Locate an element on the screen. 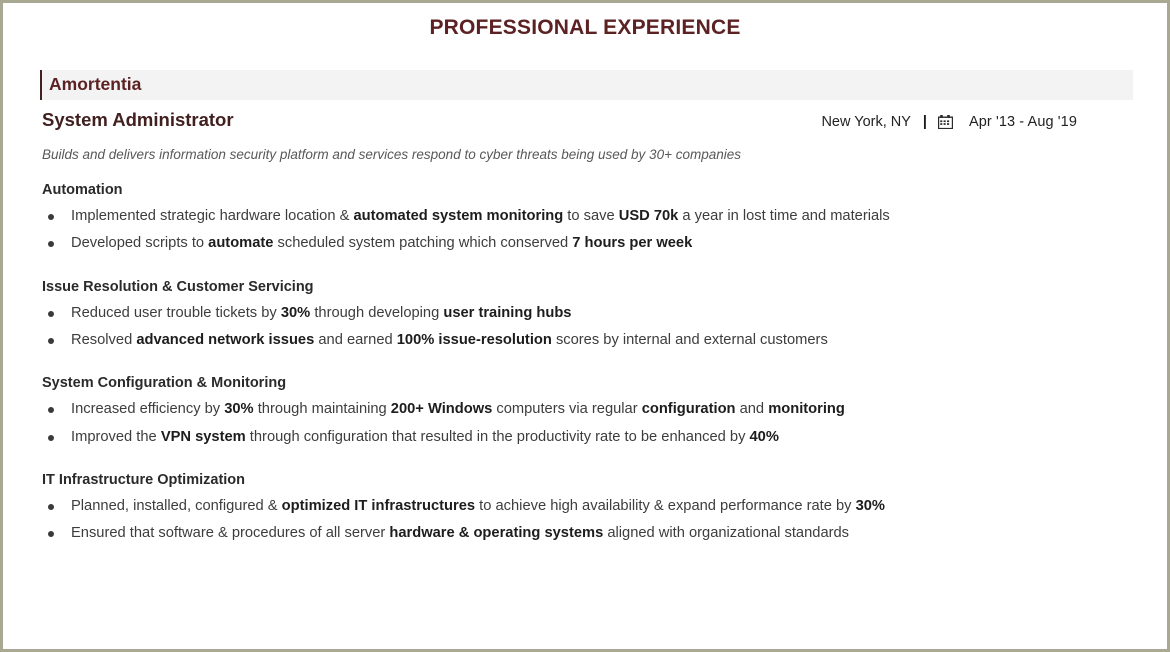  job-title: System Administrator is located at coordinates (138, 119).